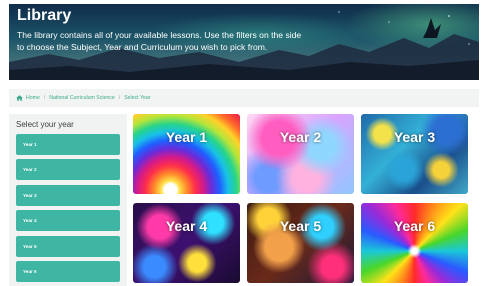 This screenshot has height=286, width=485. Describe the element at coordinates (414, 154) in the screenshot. I see `year-3-tile: Year 3` at that location.